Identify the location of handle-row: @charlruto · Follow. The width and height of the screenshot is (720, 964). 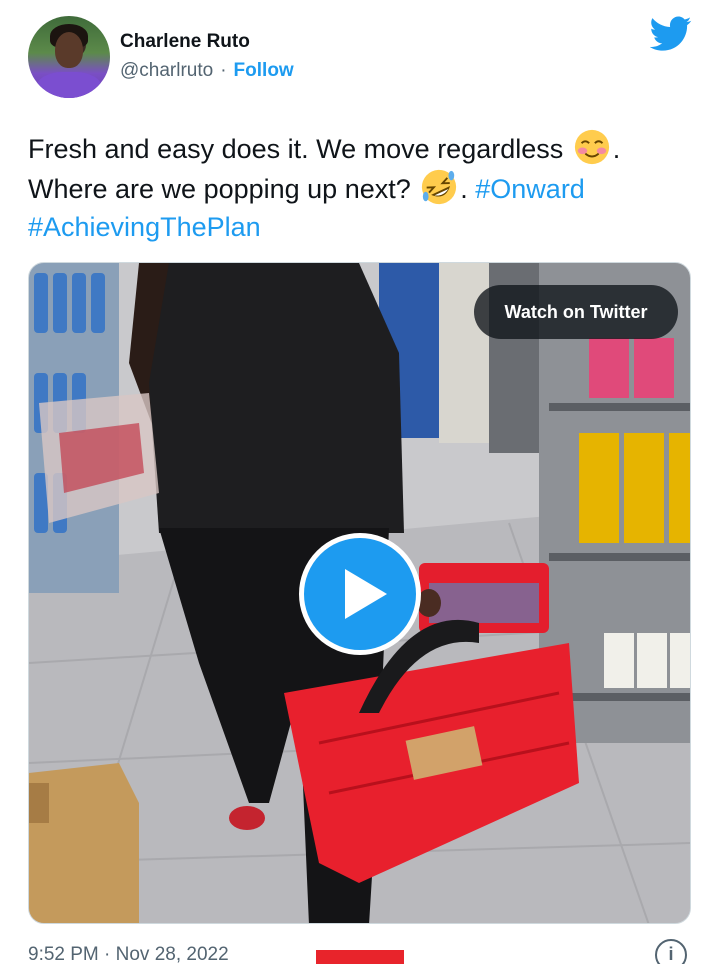
(207, 71).